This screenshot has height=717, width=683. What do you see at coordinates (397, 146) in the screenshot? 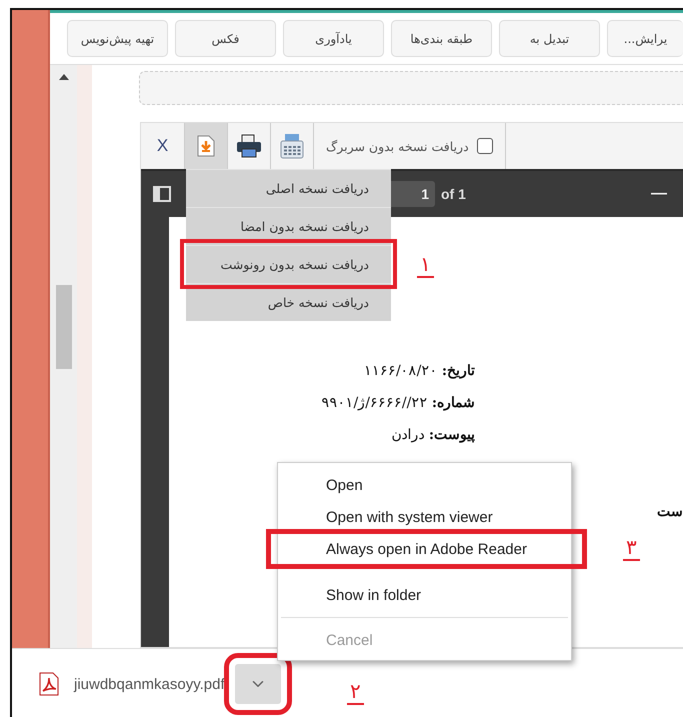
I see `checkbox-label: دریافت نسخه بدون سربرگ` at bounding box center [397, 146].